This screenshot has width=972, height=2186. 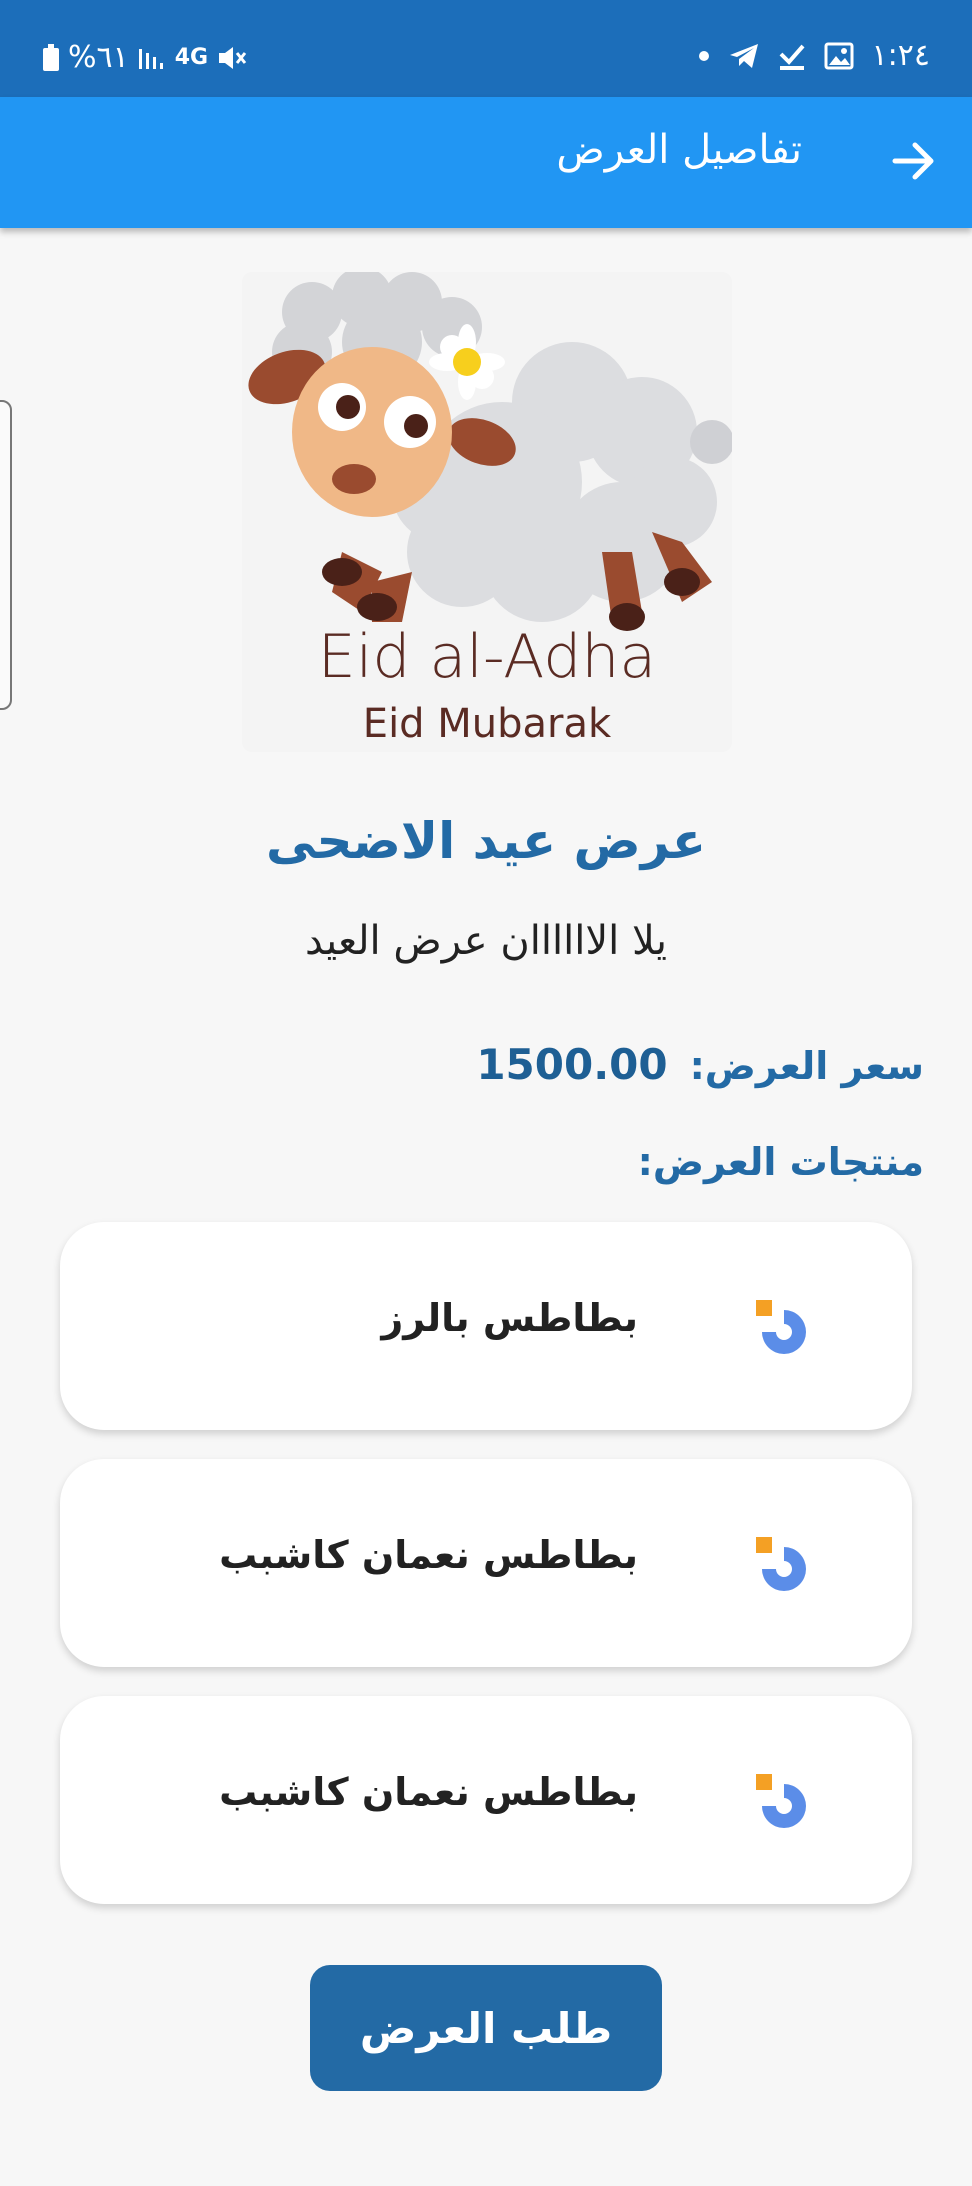 I want to click on product-name: بطاطس بالرز, so click(x=509, y=1318).